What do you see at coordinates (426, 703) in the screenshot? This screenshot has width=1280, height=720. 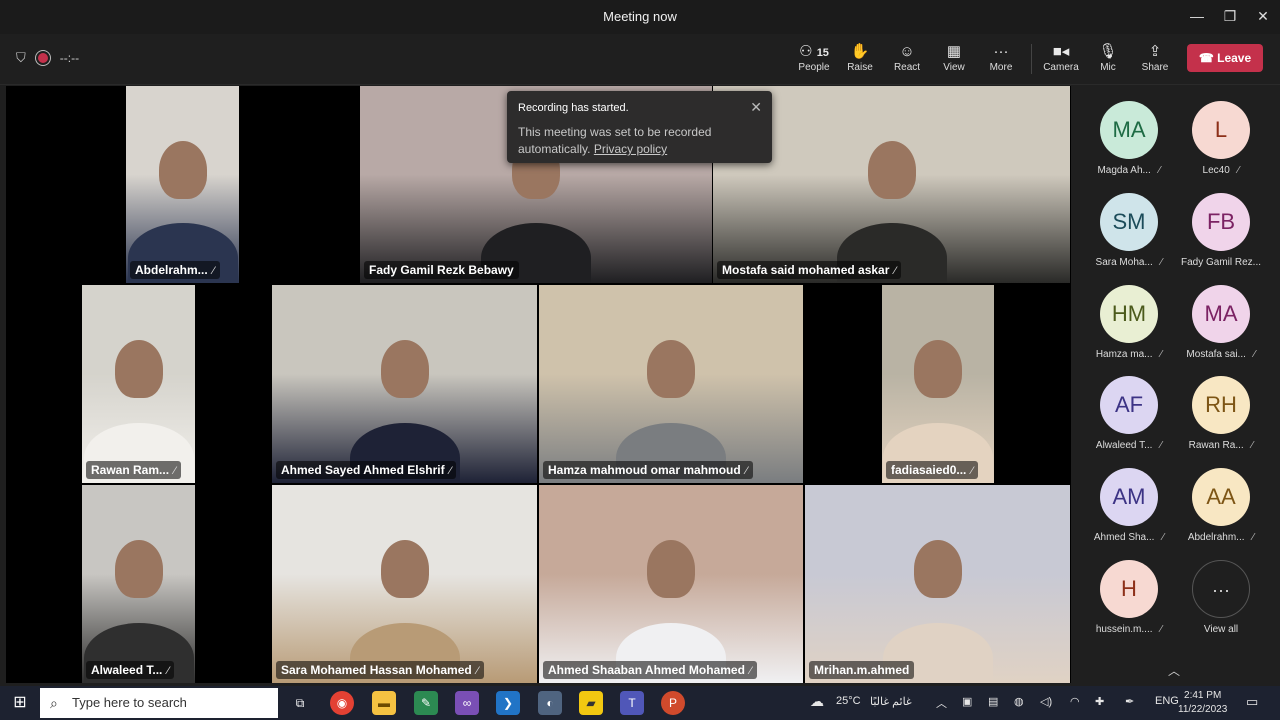 I see `app-icon: ✎` at bounding box center [426, 703].